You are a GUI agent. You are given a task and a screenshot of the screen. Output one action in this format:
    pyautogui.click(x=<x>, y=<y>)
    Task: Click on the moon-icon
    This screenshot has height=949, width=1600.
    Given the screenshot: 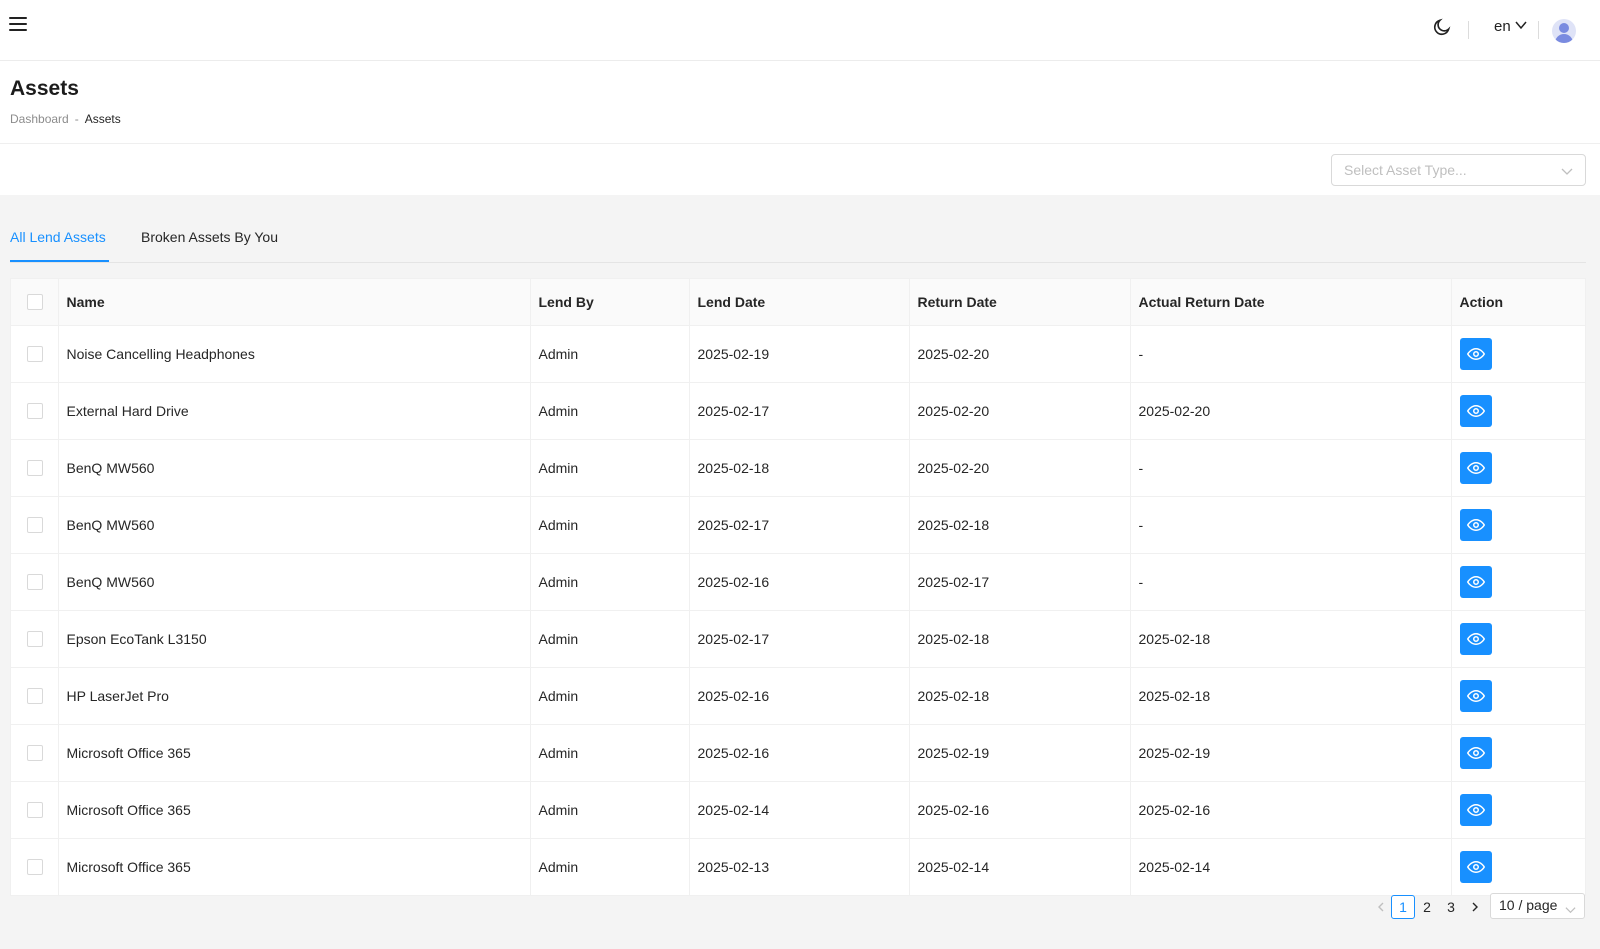 What is the action you would take?
    pyautogui.click(x=1444, y=29)
    